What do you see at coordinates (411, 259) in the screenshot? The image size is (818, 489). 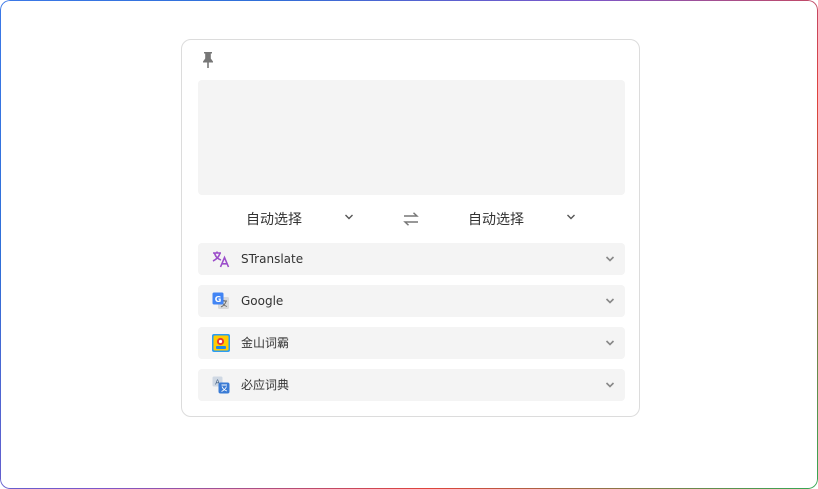 I see `service-row-stranslate: STranslate` at bounding box center [411, 259].